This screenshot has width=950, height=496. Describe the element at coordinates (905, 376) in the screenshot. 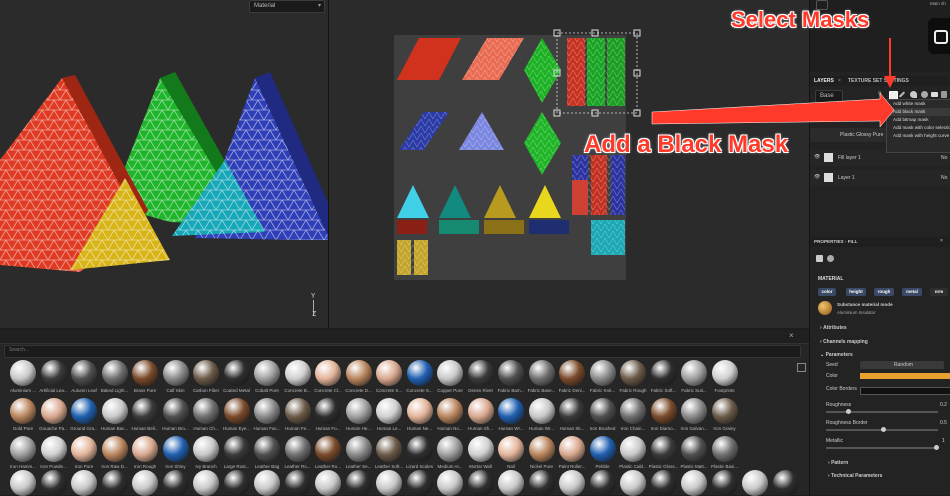

I see `color-swatch` at that location.